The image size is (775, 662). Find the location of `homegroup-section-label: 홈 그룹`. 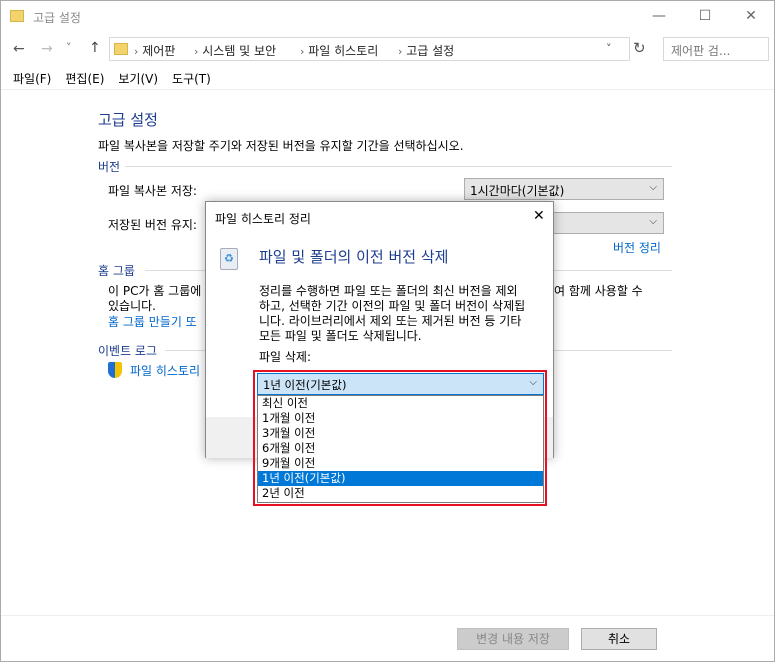

homegroup-section-label: 홈 그룹 is located at coordinates (116, 271).